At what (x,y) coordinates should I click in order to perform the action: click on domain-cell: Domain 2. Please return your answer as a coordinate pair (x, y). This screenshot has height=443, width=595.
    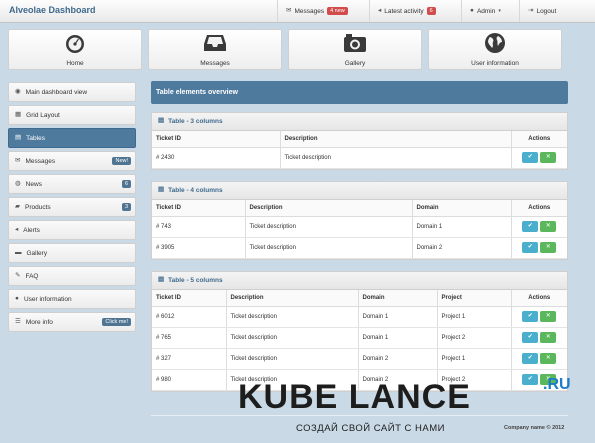
    Looking at the image, I should click on (462, 248).